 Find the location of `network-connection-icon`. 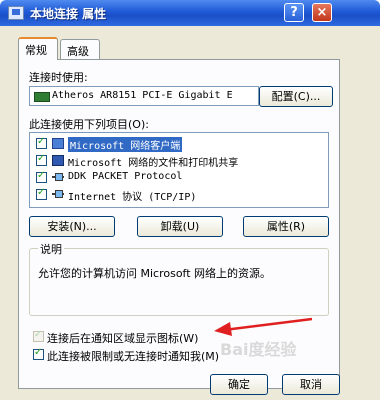

network-connection-icon is located at coordinates (16, 13).